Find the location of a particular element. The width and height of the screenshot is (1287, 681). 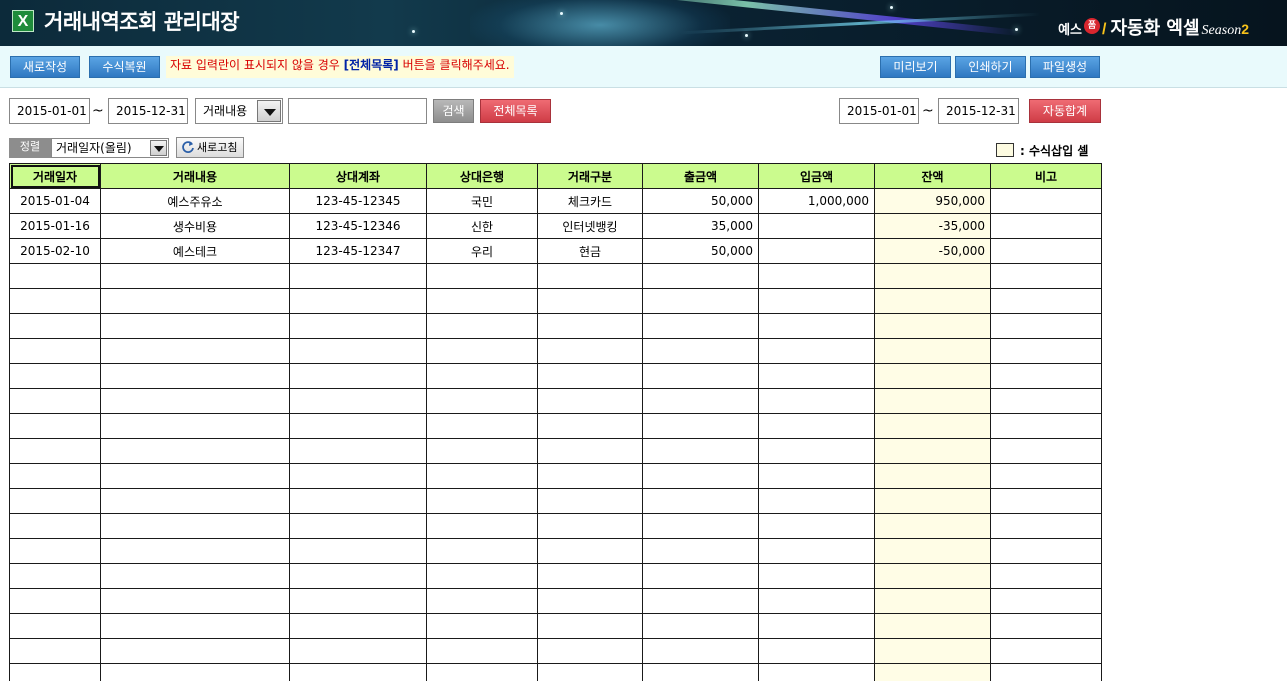

account-cell: 123-45-12345 is located at coordinates (358, 201).